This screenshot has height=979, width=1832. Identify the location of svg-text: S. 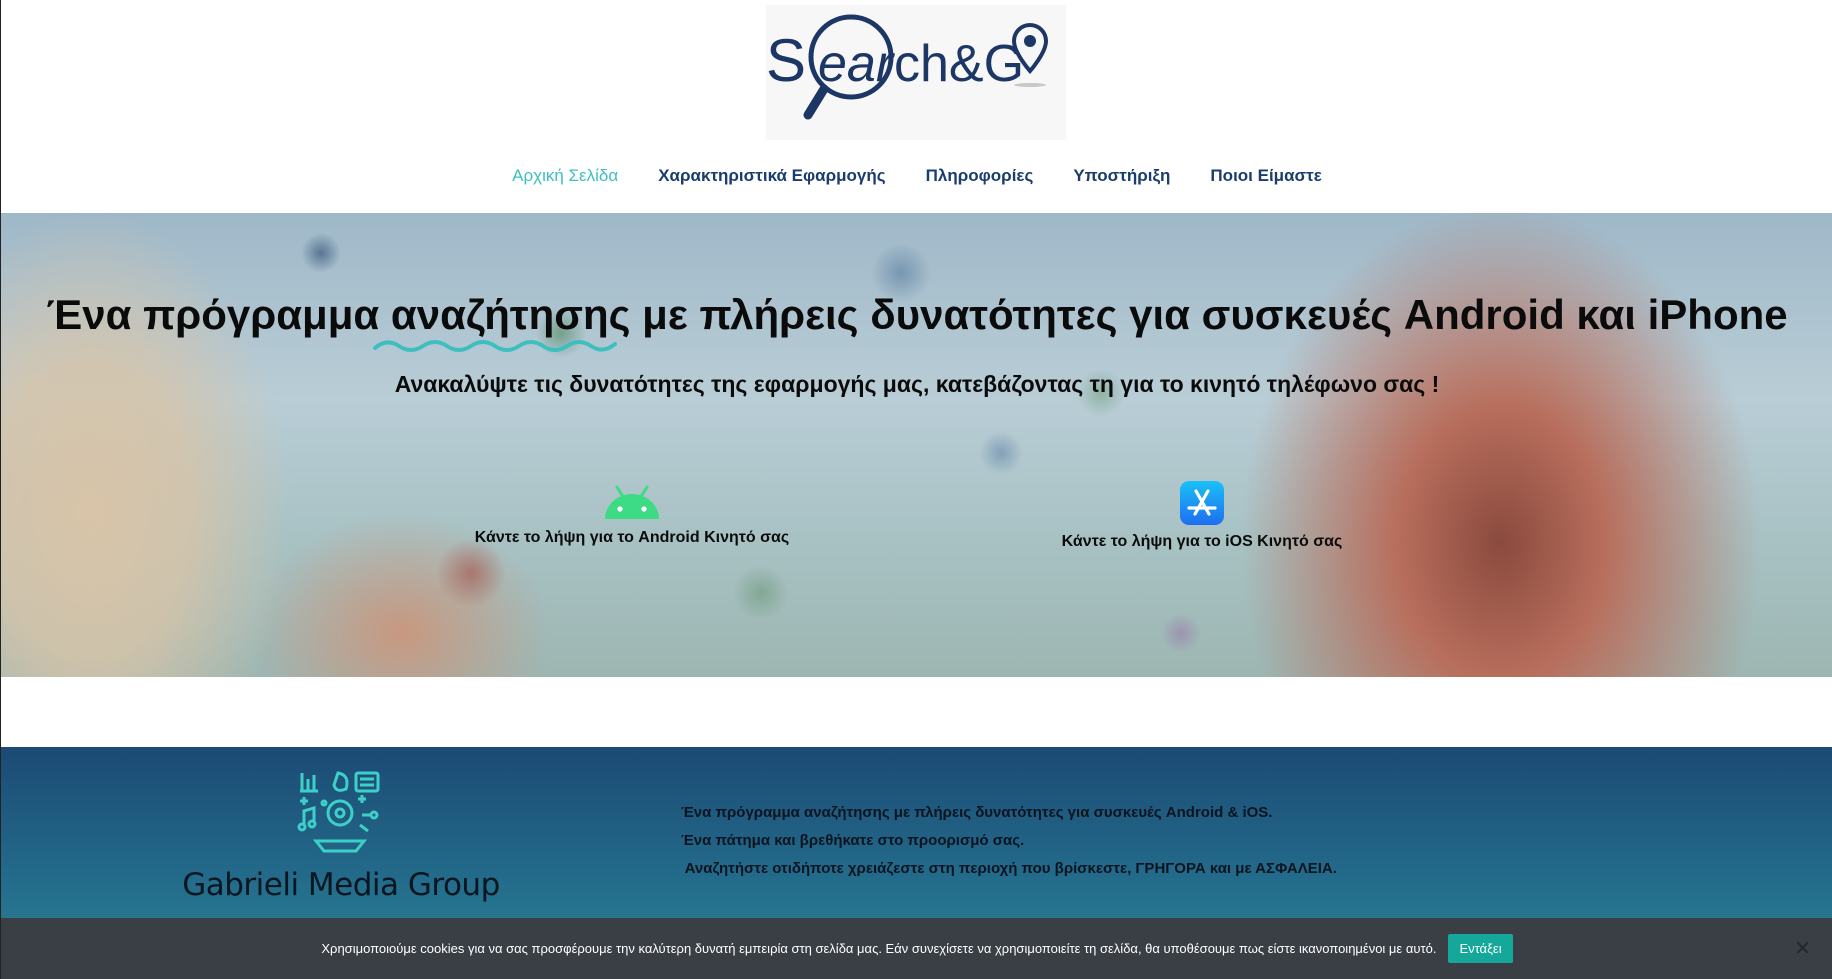
(786, 60).